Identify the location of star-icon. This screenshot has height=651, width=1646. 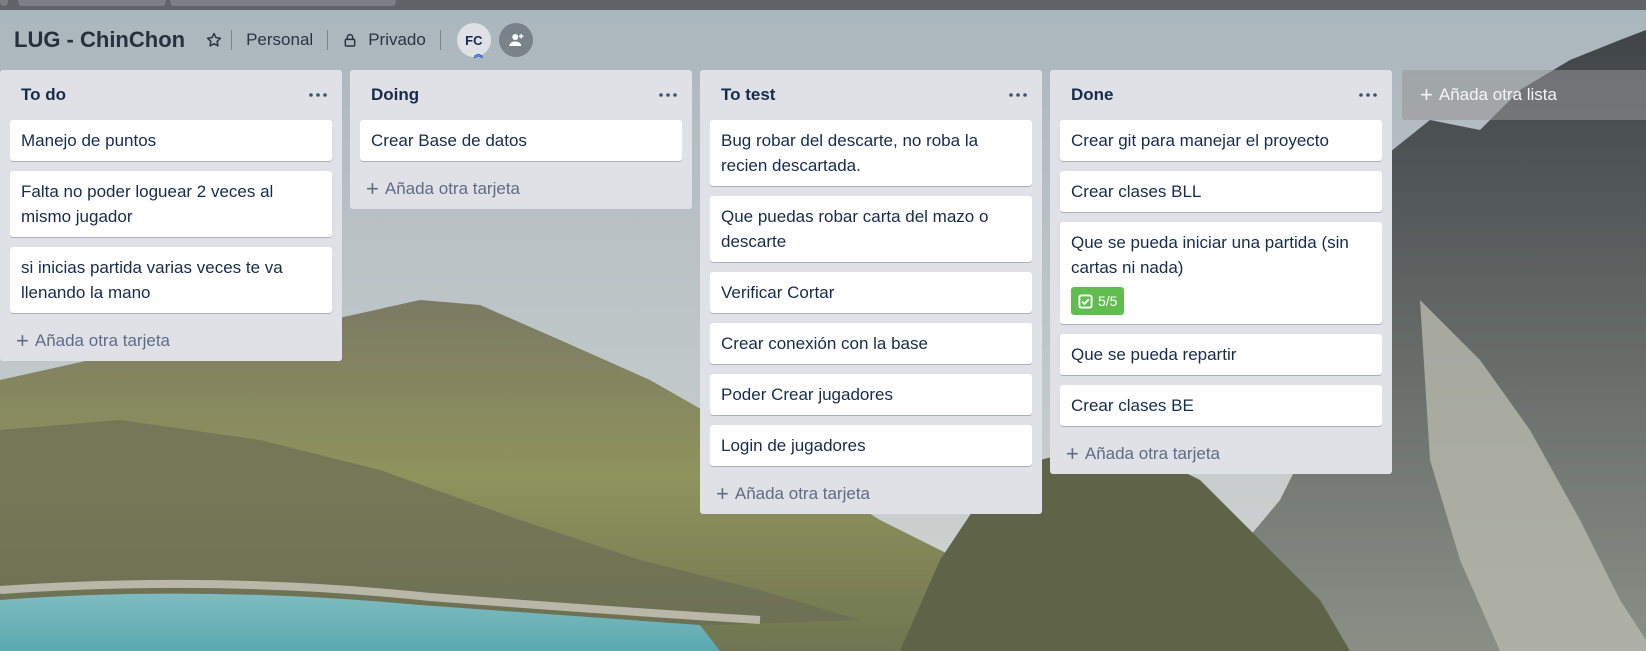
(214, 39).